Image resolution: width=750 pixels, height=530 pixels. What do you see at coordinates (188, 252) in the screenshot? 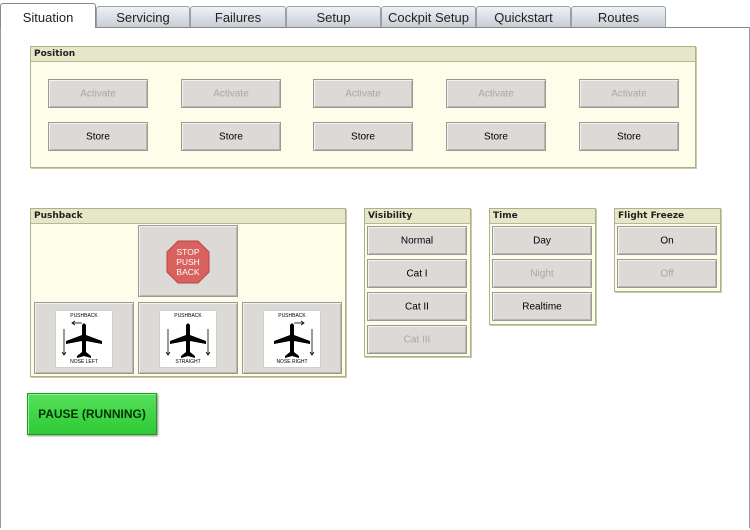
I see `stop-sign-line-1: STOP` at bounding box center [188, 252].